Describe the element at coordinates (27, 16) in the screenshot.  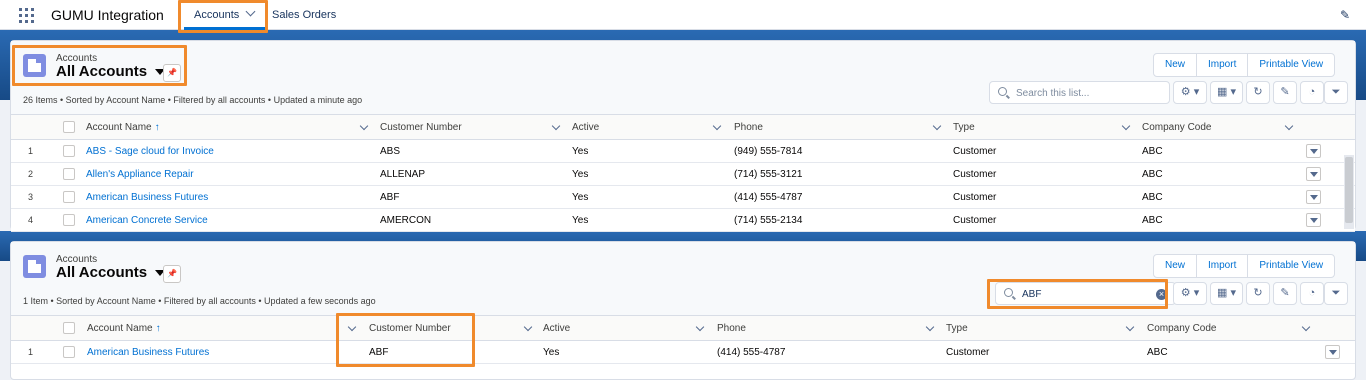
I see `app-launcher-icon` at that location.